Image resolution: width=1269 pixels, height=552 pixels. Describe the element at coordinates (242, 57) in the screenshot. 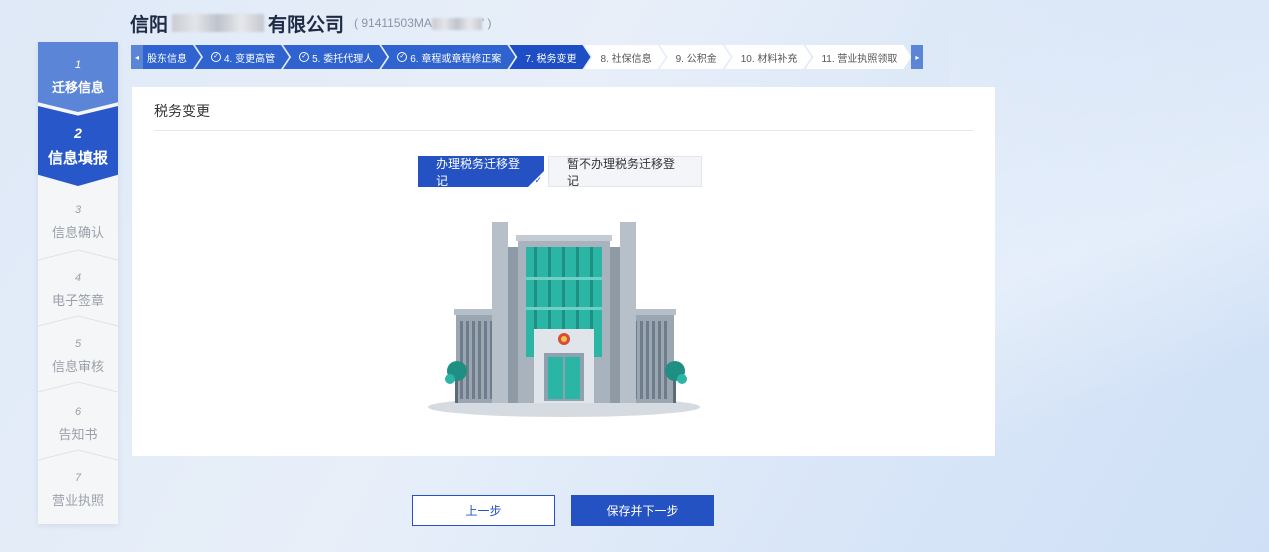

I see `tab-change-executives: ✓ 4. 变更高管` at that location.